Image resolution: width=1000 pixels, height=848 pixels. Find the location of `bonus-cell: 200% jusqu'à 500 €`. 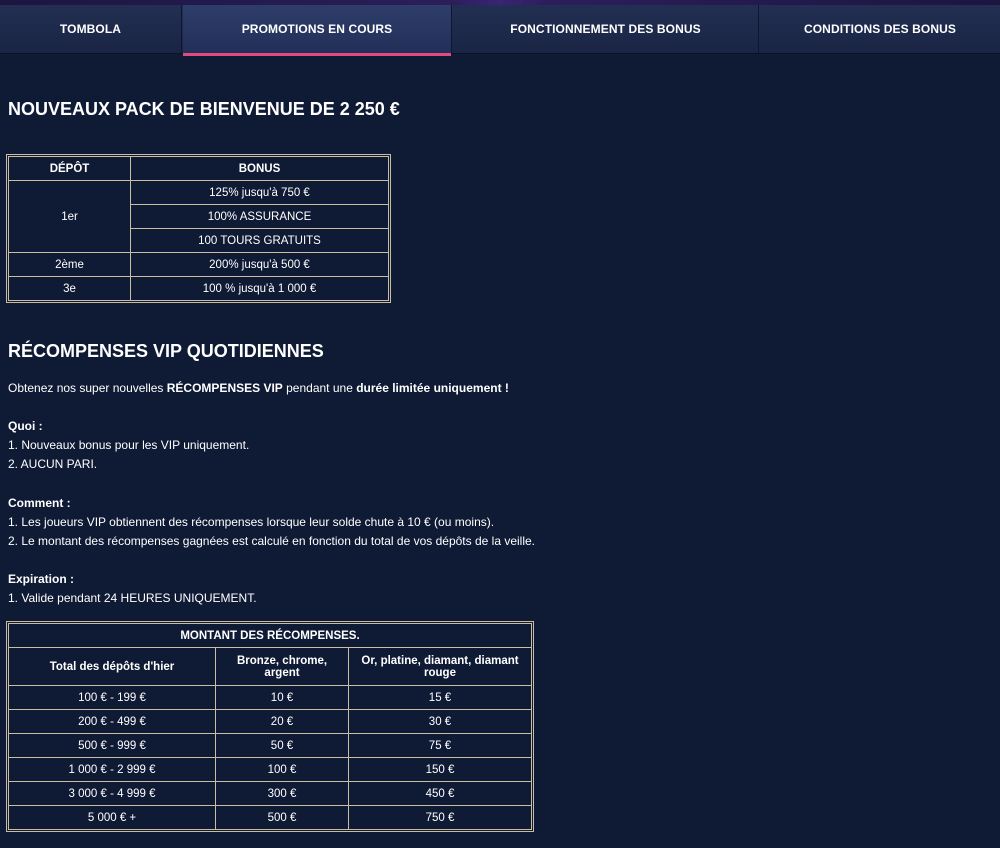

bonus-cell: 200% jusqu'à 500 € is located at coordinates (259, 264).